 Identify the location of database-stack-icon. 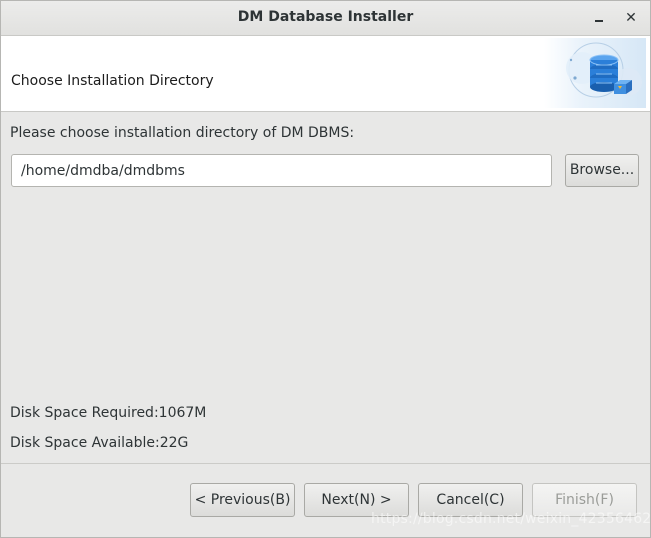
(595, 73).